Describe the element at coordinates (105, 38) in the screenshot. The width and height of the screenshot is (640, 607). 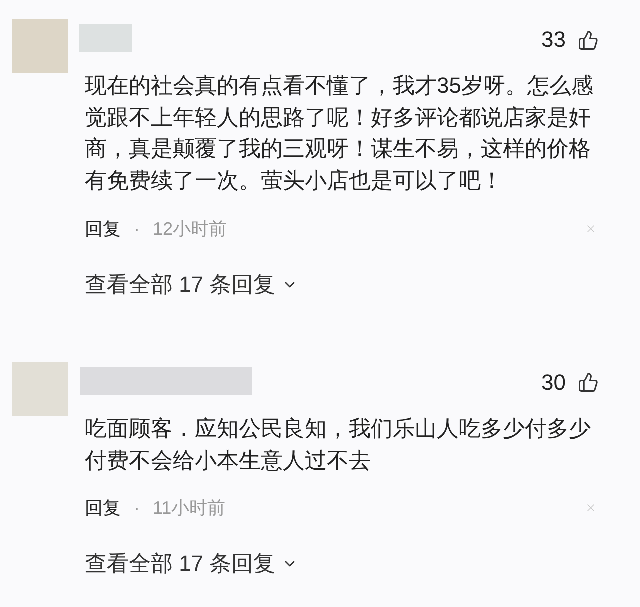
I see `blurred-username` at that location.